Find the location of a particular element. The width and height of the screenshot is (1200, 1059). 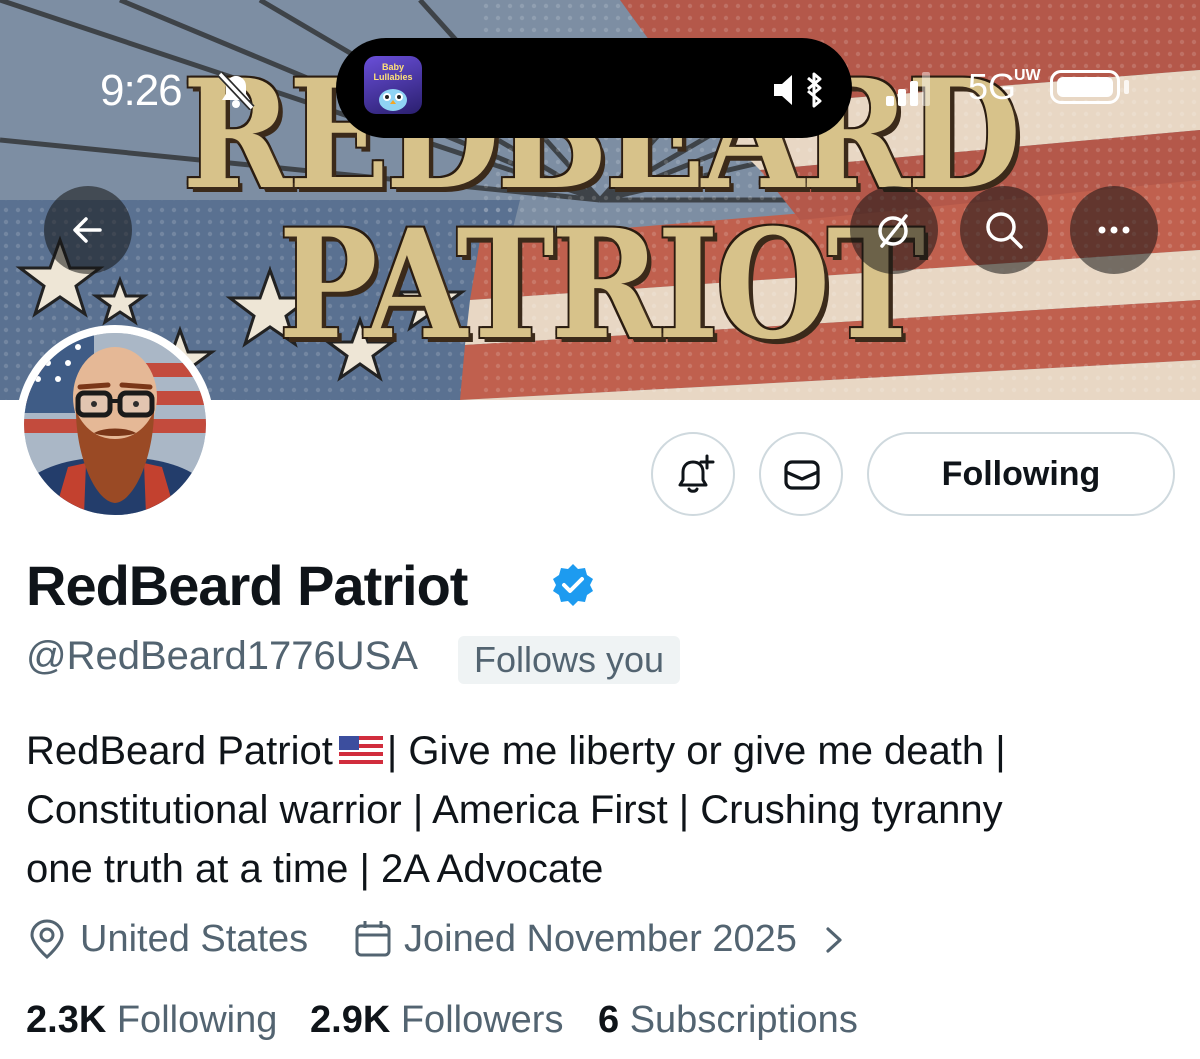

envelope-icon is located at coordinates (802, 475).